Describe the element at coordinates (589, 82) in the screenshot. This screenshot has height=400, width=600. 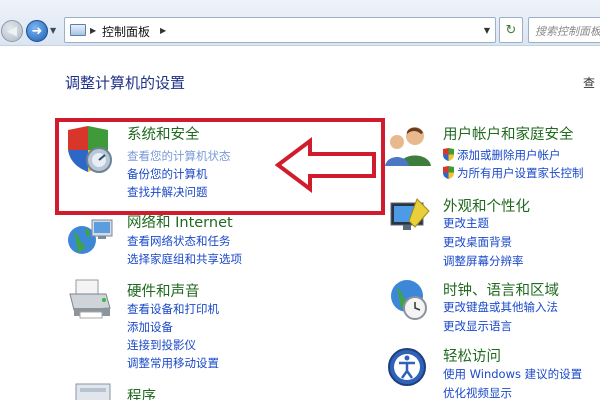
I see `view-by-label: 查` at that location.